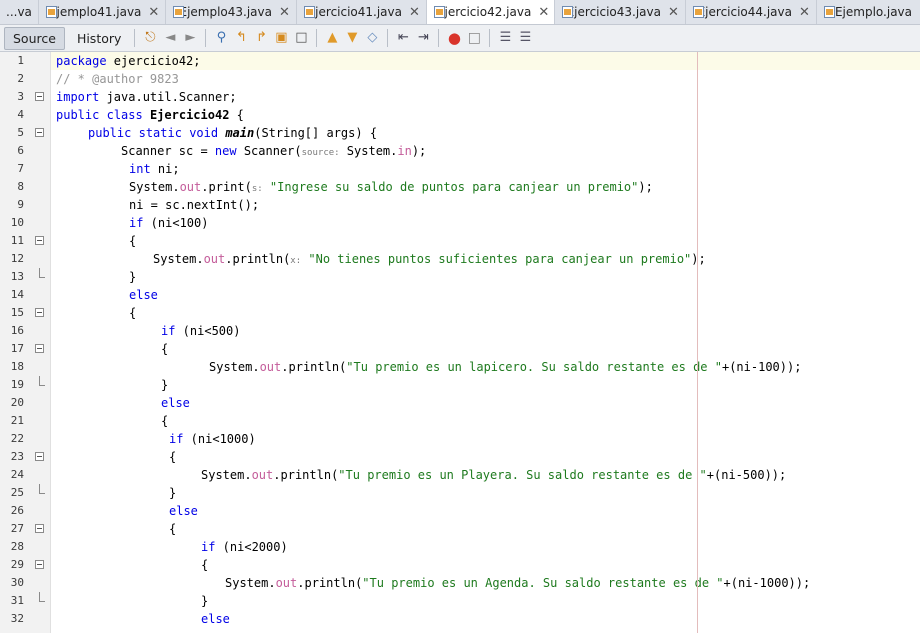  Describe the element at coordinates (17, 456) in the screenshot. I see `line-number: 23` at that location.